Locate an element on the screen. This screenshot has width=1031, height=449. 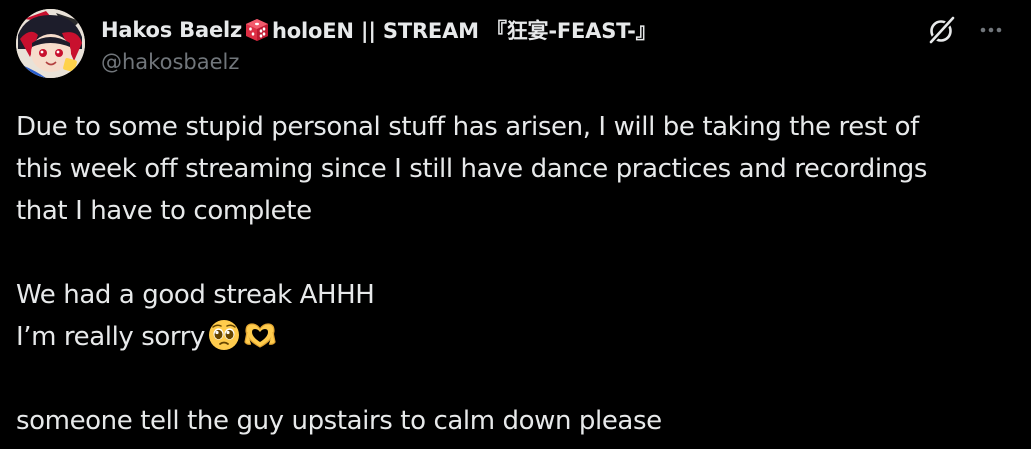
avatar-image is located at coordinates (50, 43).